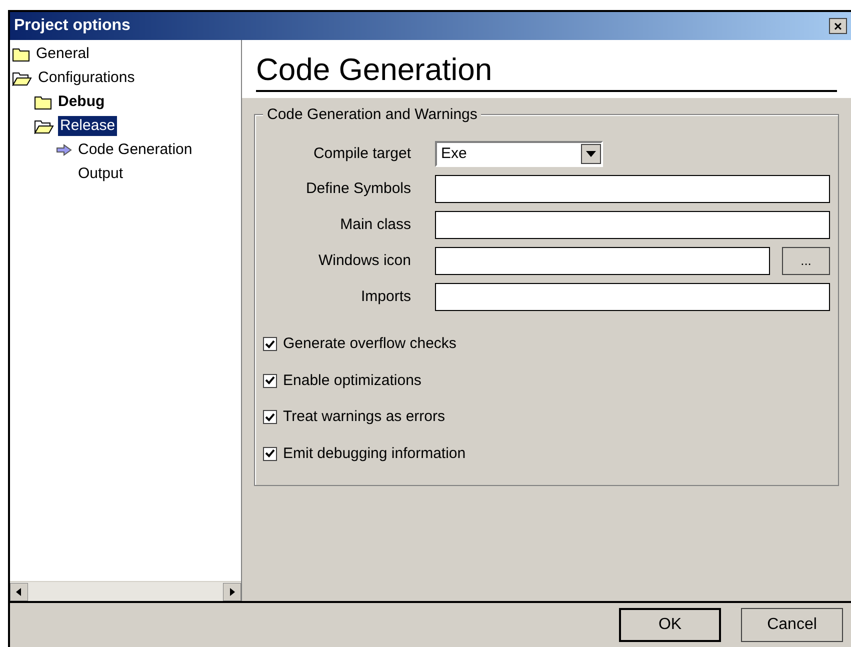  Describe the element at coordinates (64, 150) in the screenshot. I see `arrow-icon` at that location.